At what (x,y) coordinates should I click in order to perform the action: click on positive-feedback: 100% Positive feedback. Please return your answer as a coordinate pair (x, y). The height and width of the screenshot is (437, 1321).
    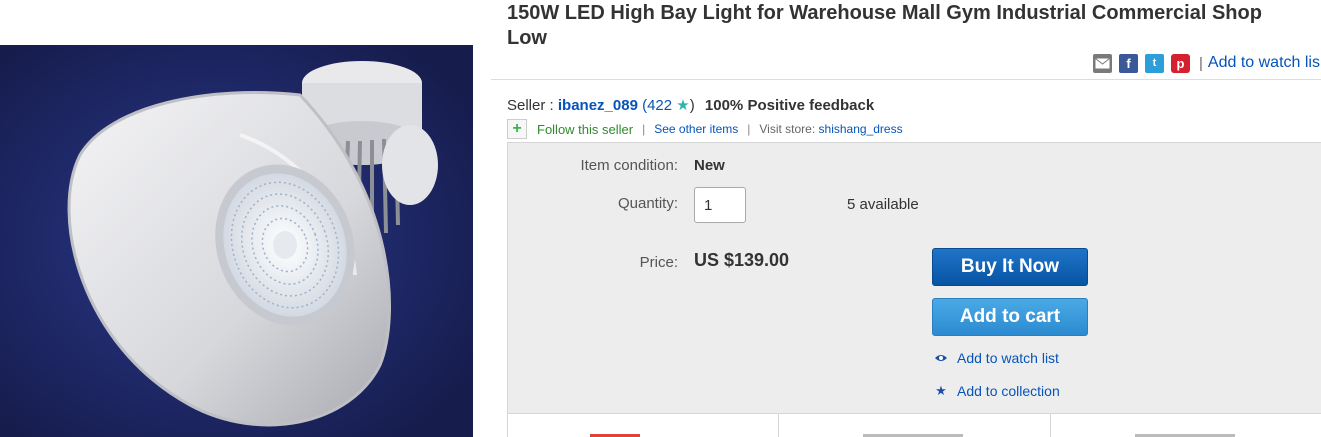
    Looking at the image, I should click on (789, 105).